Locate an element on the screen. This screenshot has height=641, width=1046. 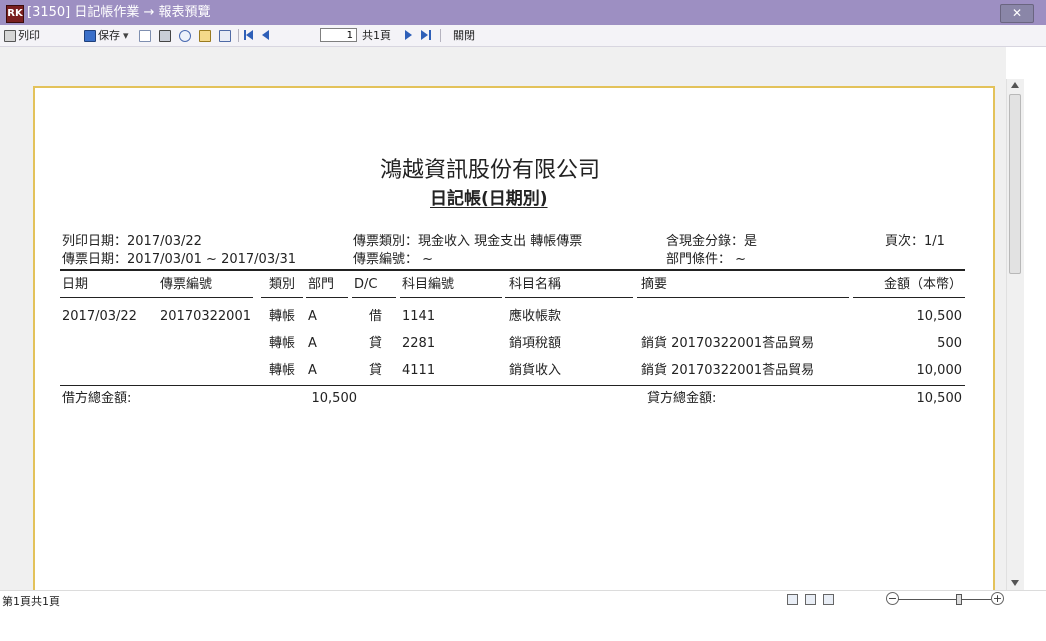
row-amount: 10,500 is located at coordinates (939, 316).